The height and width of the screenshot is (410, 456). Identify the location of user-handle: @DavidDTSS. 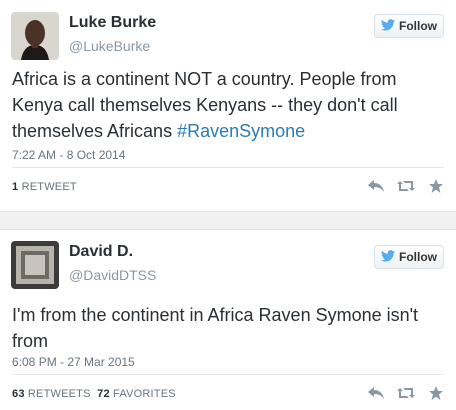
(112, 275).